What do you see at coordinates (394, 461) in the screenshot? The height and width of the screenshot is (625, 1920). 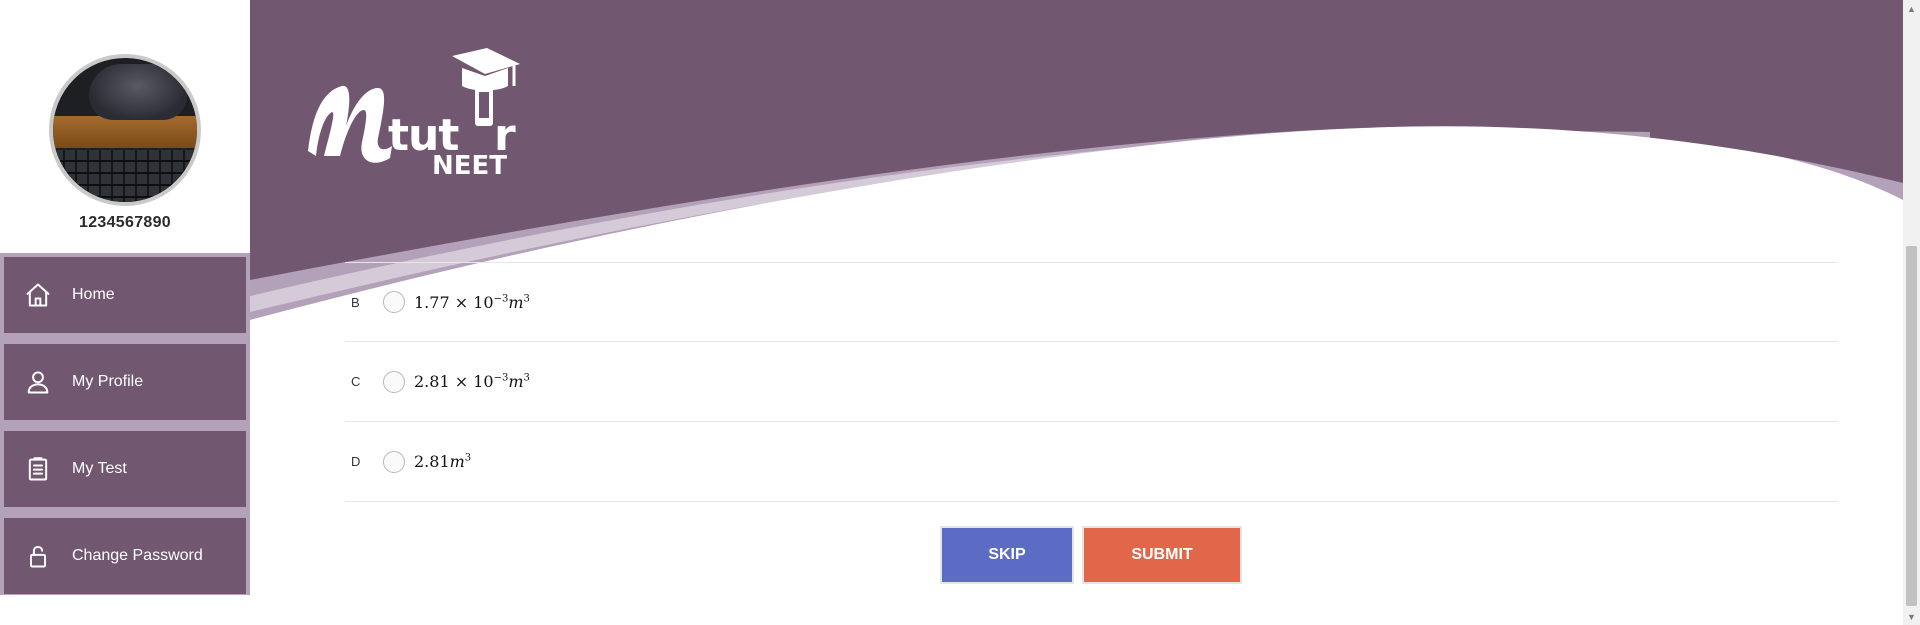 I see `option-radio-d` at bounding box center [394, 461].